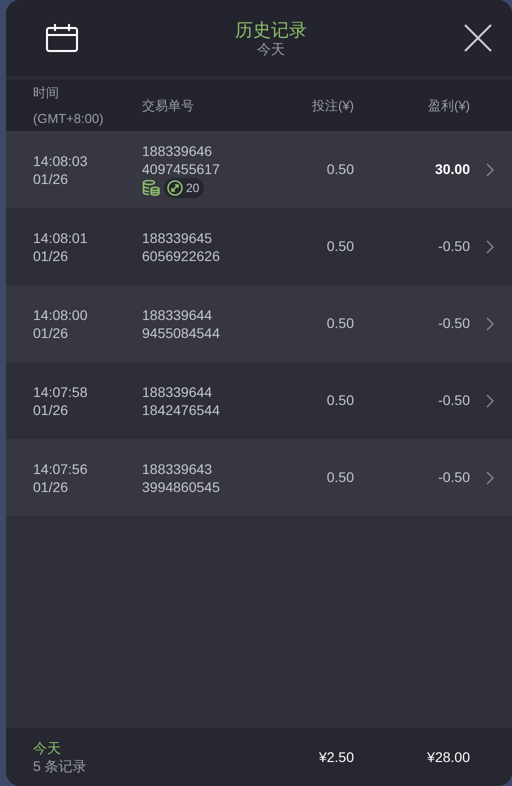  What do you see at coordinates (271, 30) in the screenshot?
I see `panel-title: 历史记录` at bounding box center [271, 30].